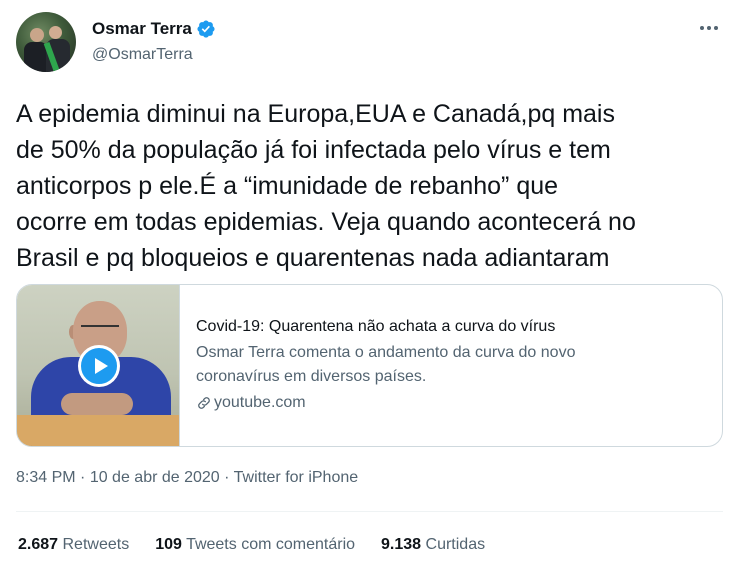  What do you see at coordinates (296, 477) in the screenshot?
I see `tweet-source: Twitter for iPhone` at bounding box center [296, 477].